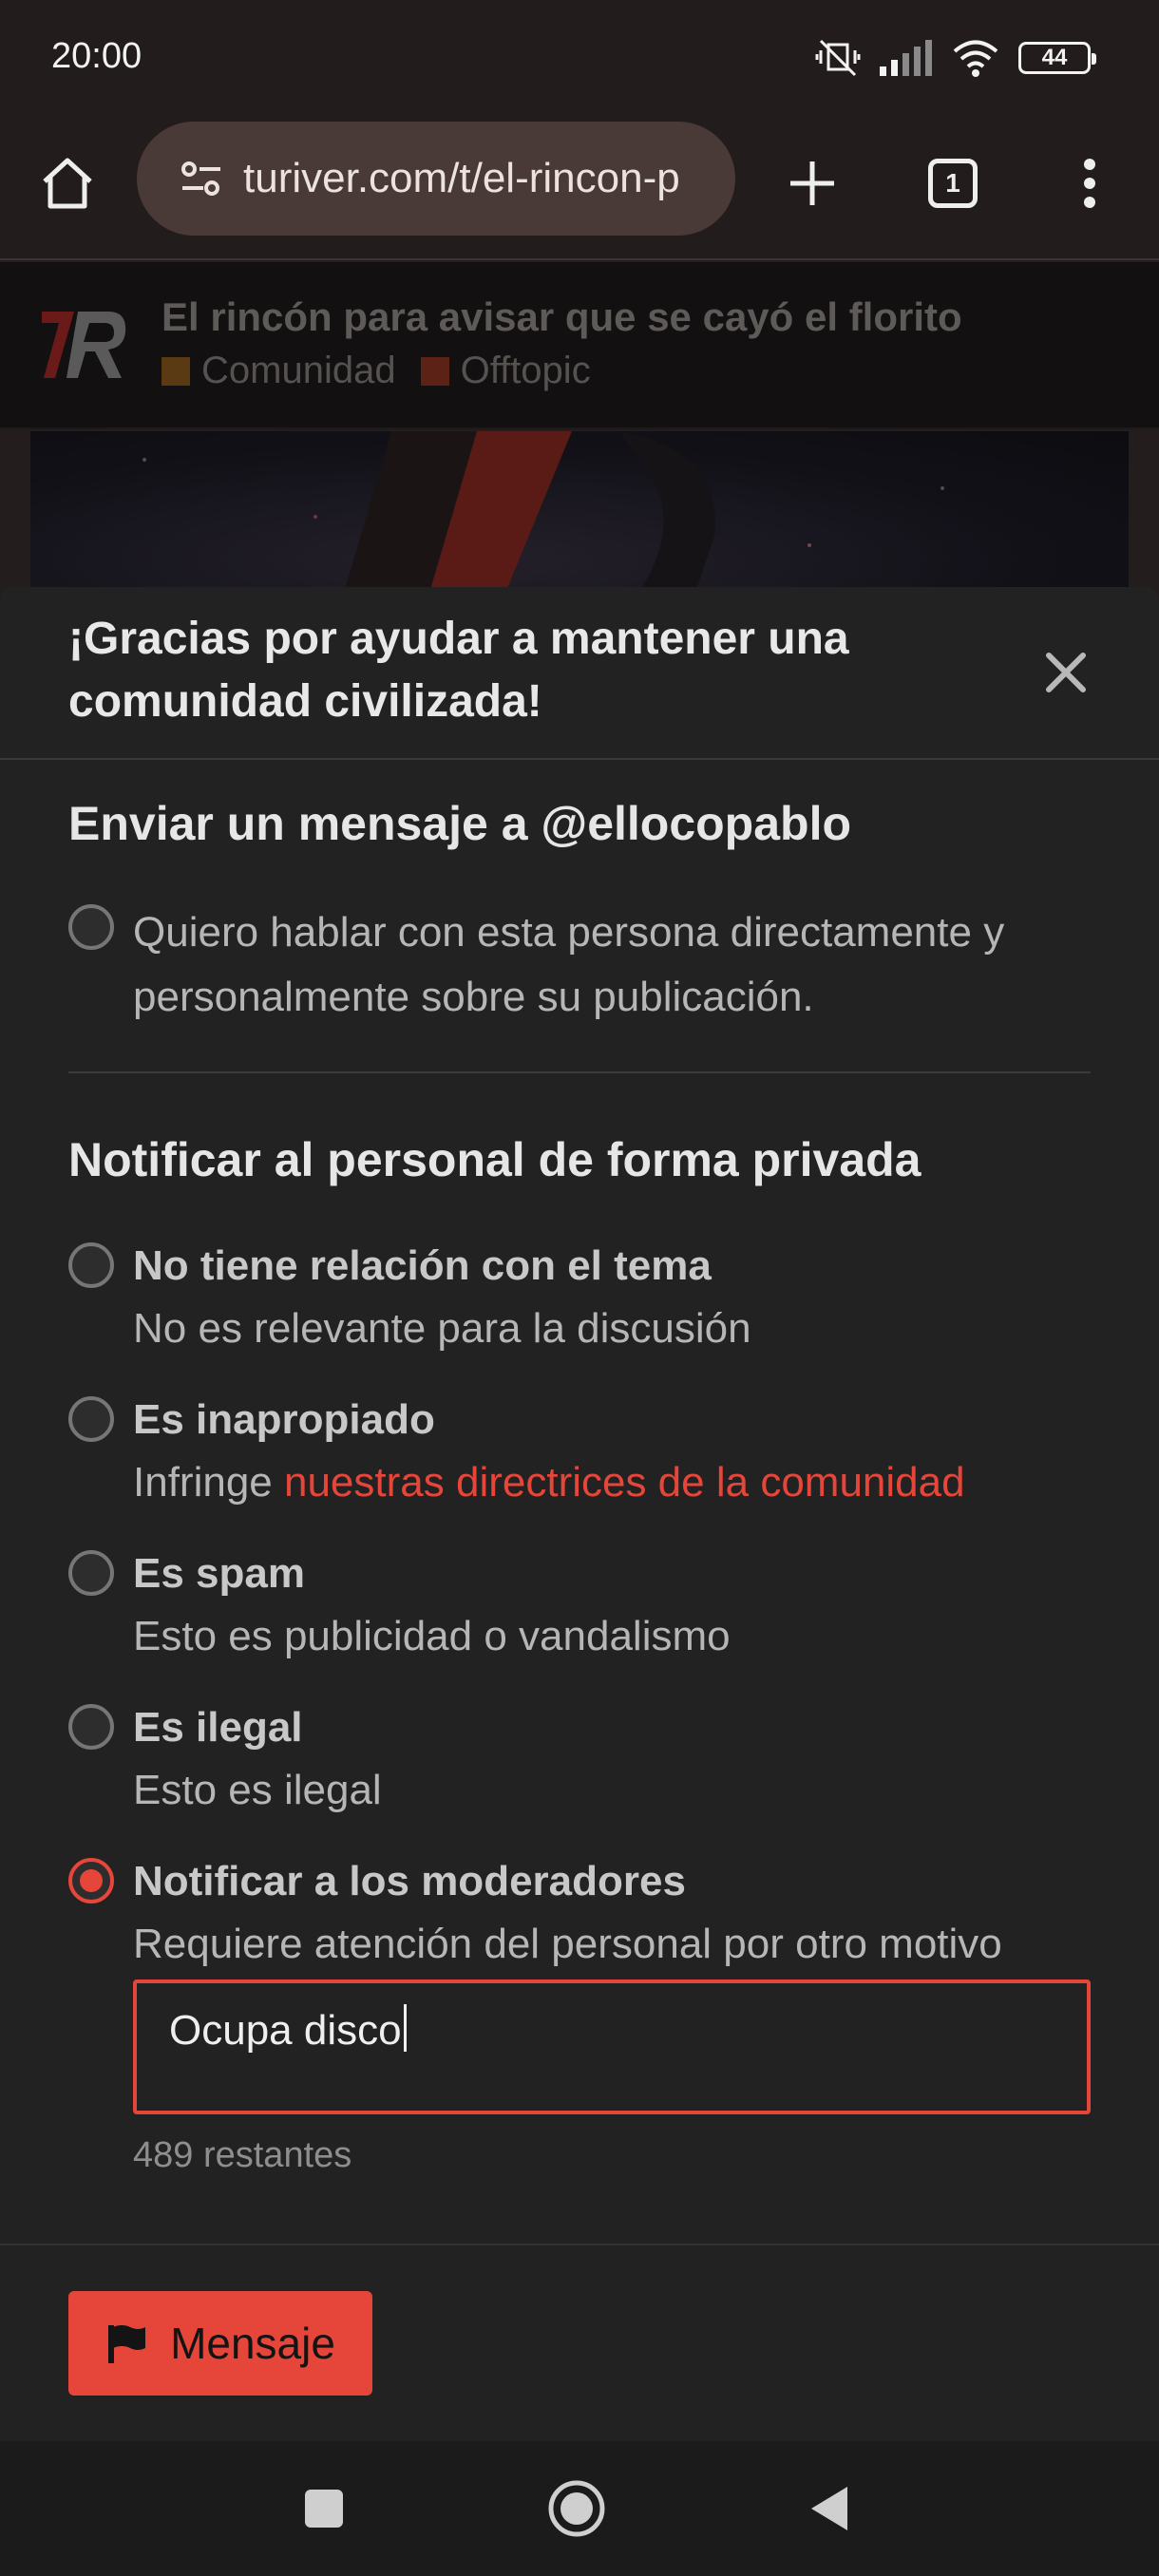 The width and height of the screenshot is (1159, 2576). I want to click on site-settings-icon, so click(201, 179).